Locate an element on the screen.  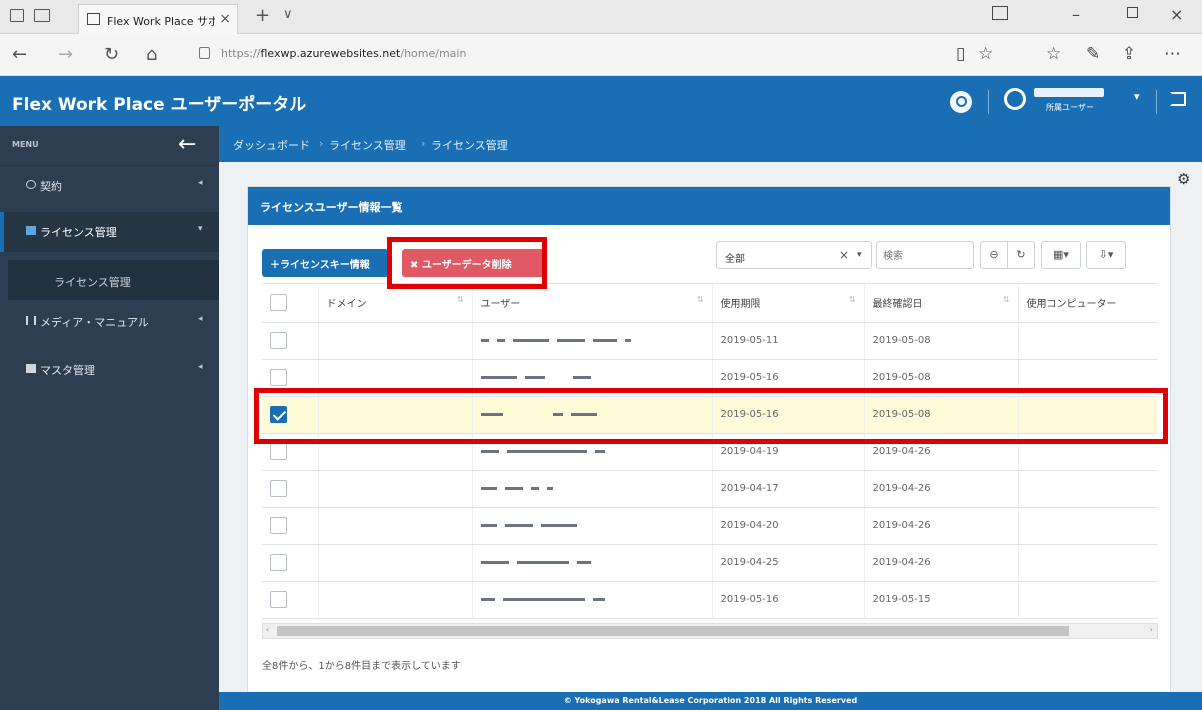
share-icon: ⇪ is located at coordinates (1129, 54).